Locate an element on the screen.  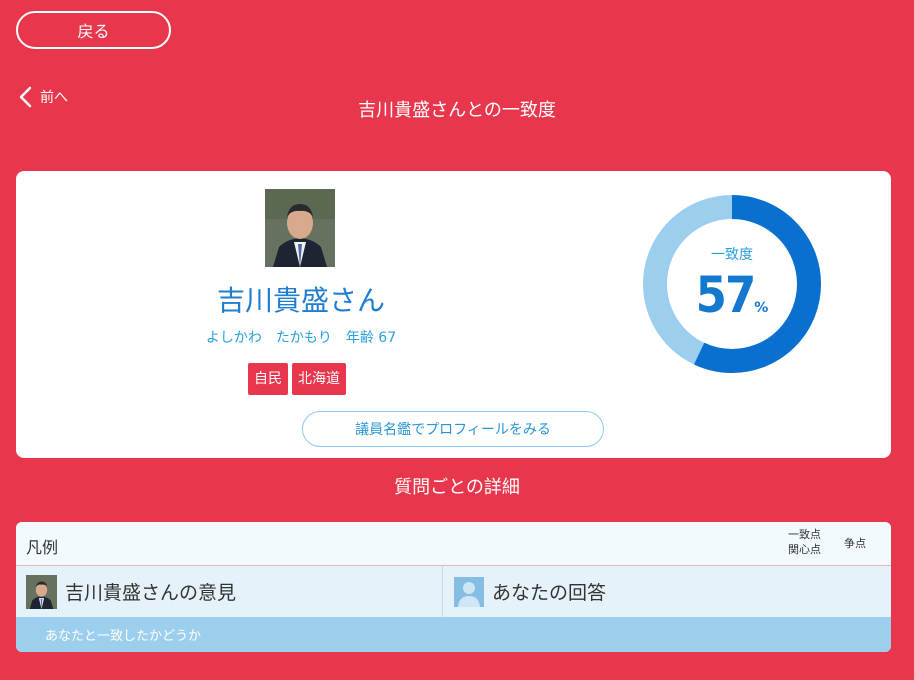
your-answer-cell: あなたの回答 is located at coordinates (530, 591).